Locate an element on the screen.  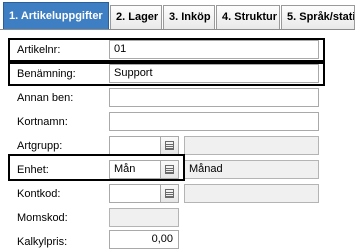
enhet-input: Mån is located at coordinates (135, 169).